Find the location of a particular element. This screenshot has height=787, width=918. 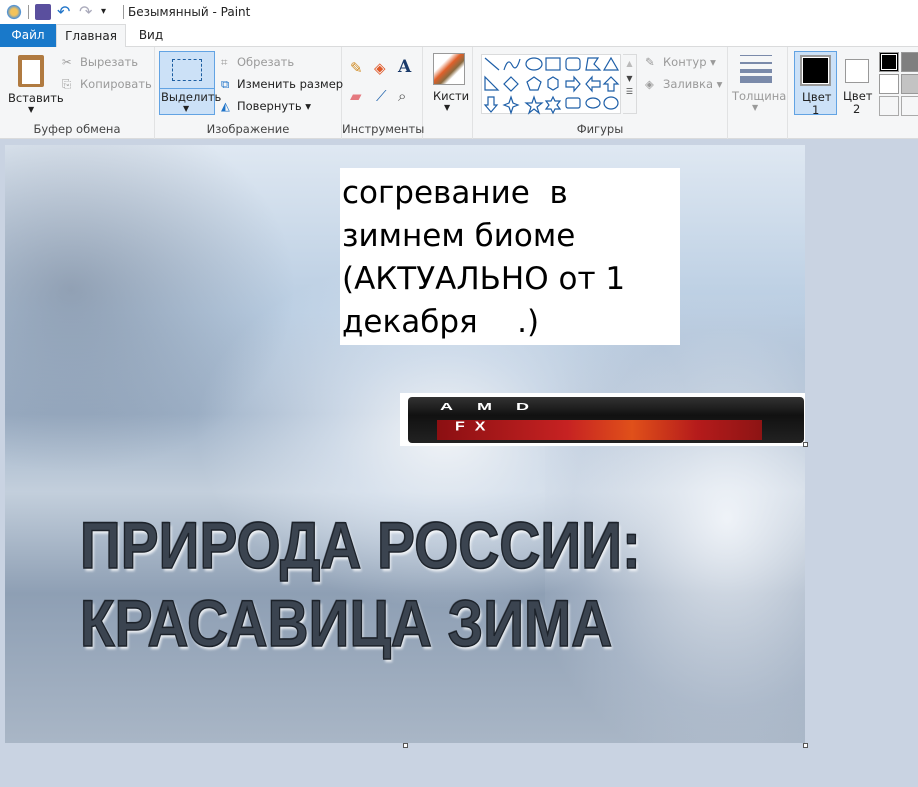

pasted-logo: AMD FX is located at coordinates (602, 419).